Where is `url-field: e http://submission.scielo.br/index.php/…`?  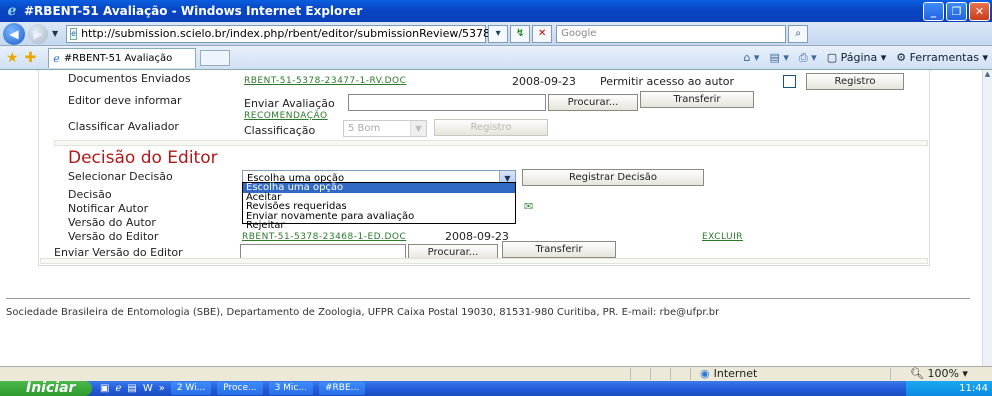
url-field: e http://submission.scielo.br/index.php/… is located at coordinates (278, 33).